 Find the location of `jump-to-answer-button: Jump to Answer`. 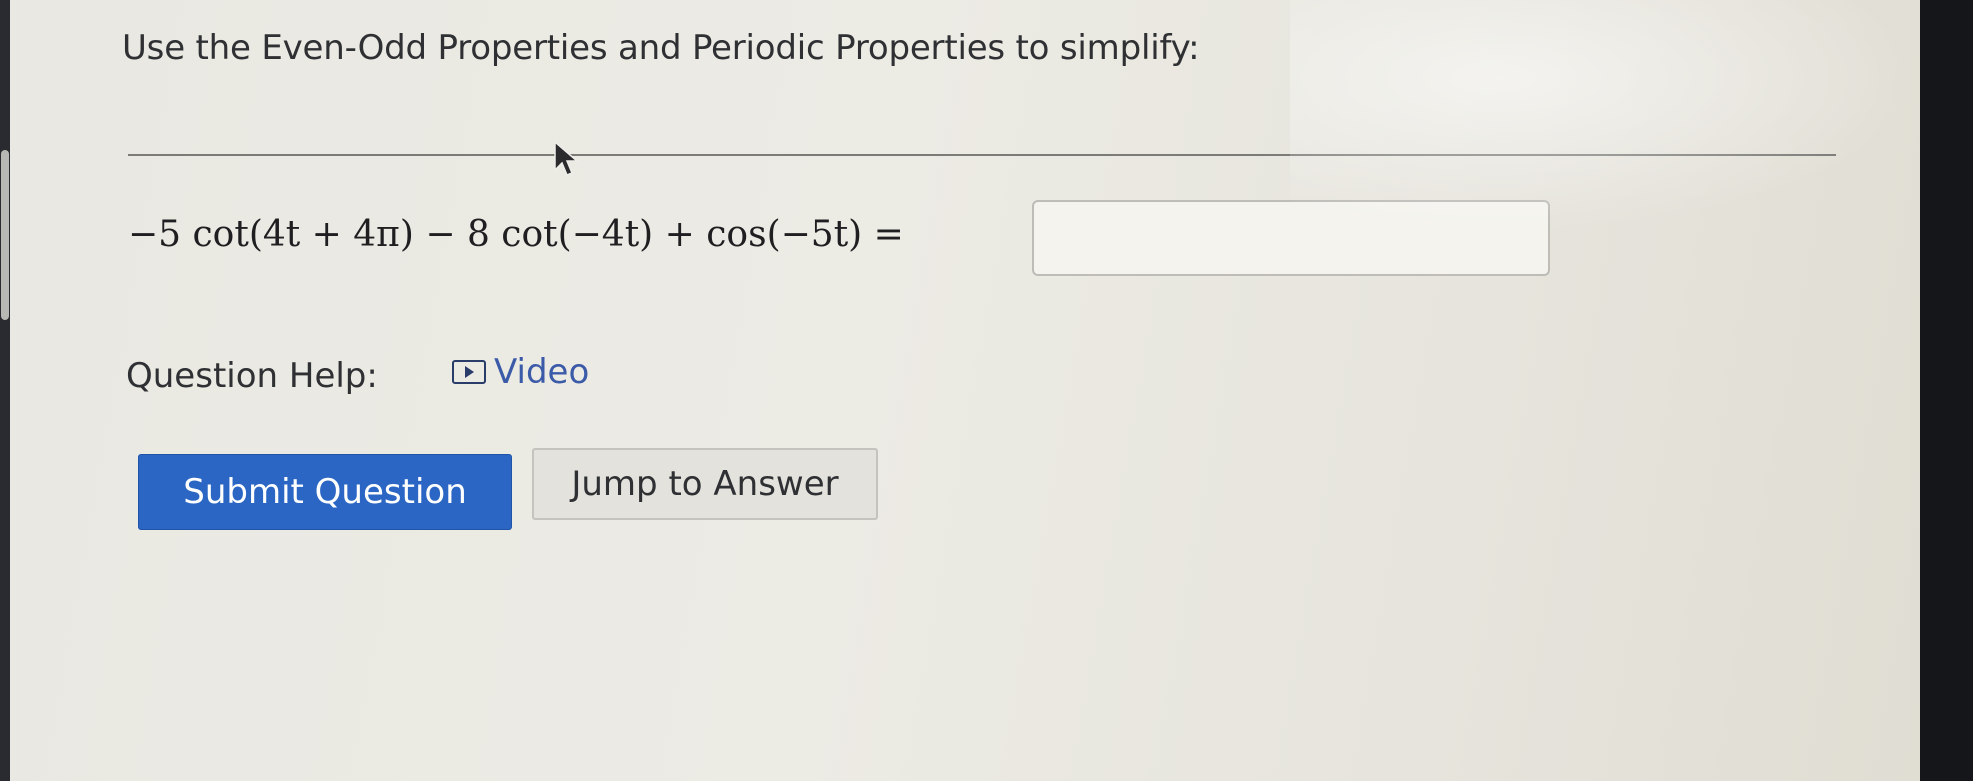

jump-to-answer-button: Jump to Answer is located at coordinates (705, 484).